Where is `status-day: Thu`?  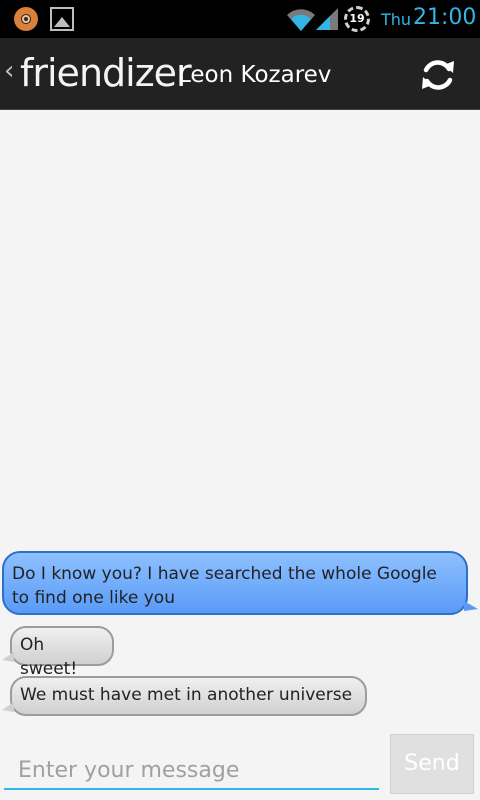
status-day: Thu is located at coordinates (396, 19).